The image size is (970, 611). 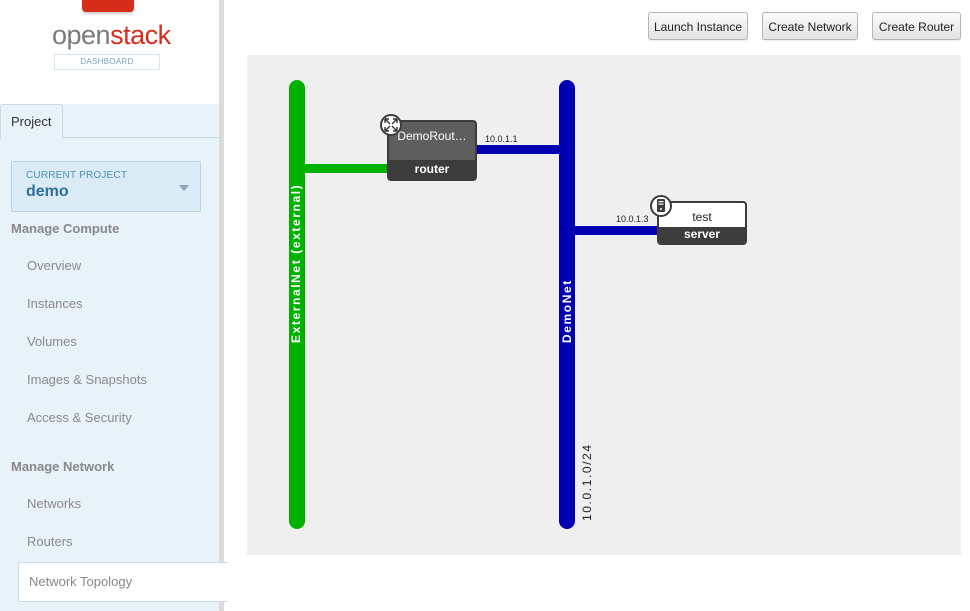 What do you see at coordinates (54, 503) in the screenshot?
I see `sidebar-item-networks: Networks` at bounding box center [54, 503].